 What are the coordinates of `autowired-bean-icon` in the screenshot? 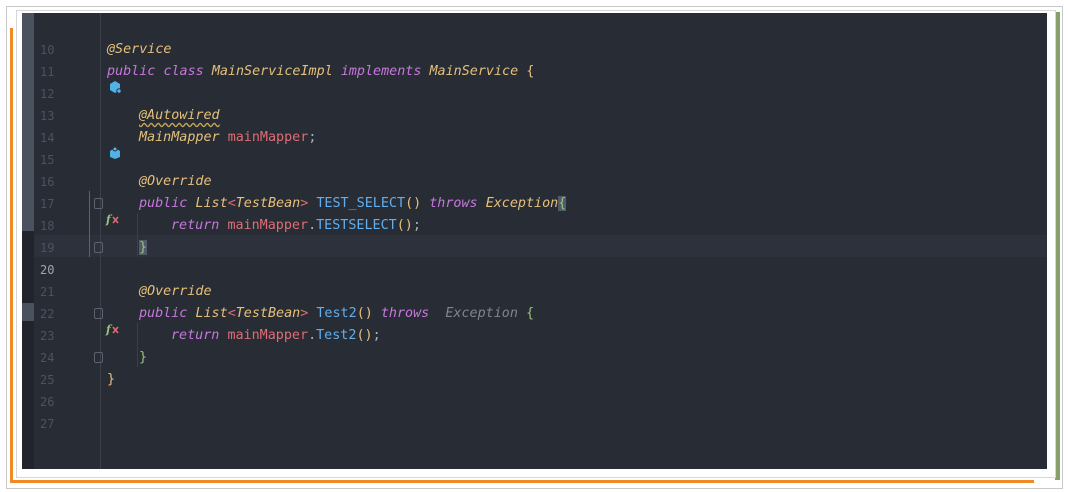 It's located at (93, 144).